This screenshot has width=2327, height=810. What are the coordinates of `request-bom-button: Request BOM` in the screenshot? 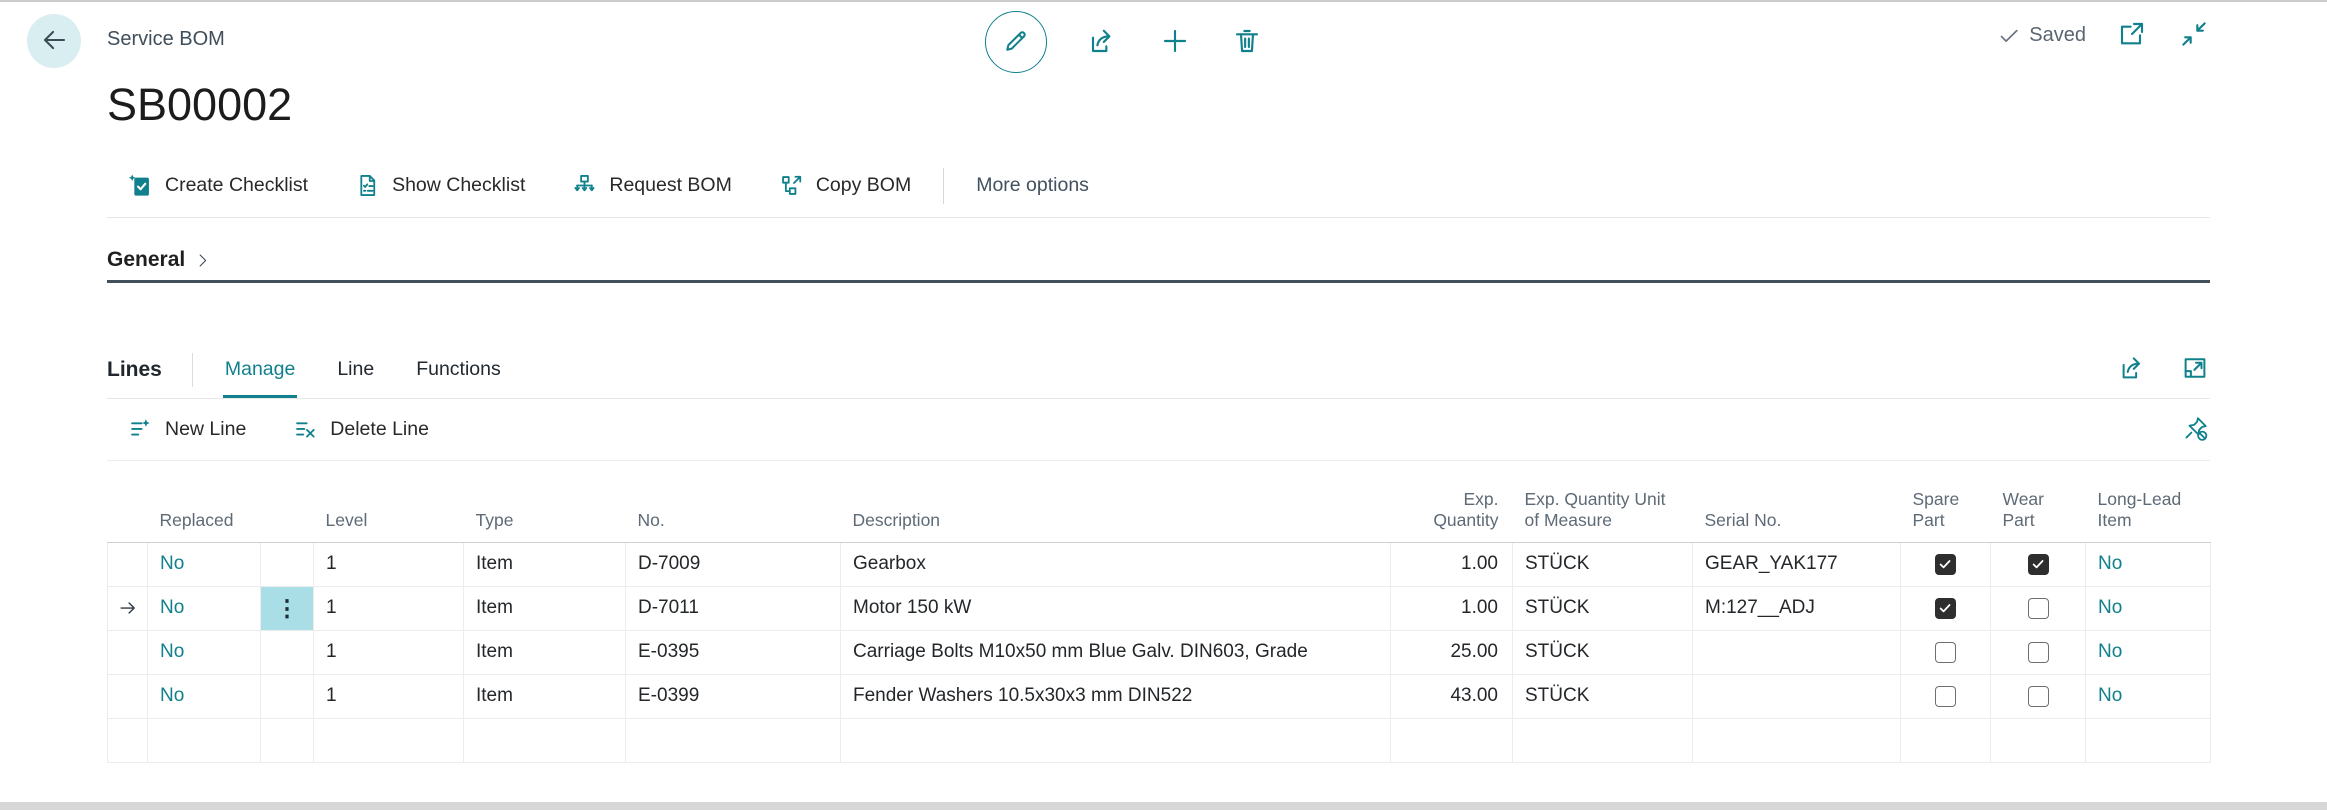 It's located at (651, 185).